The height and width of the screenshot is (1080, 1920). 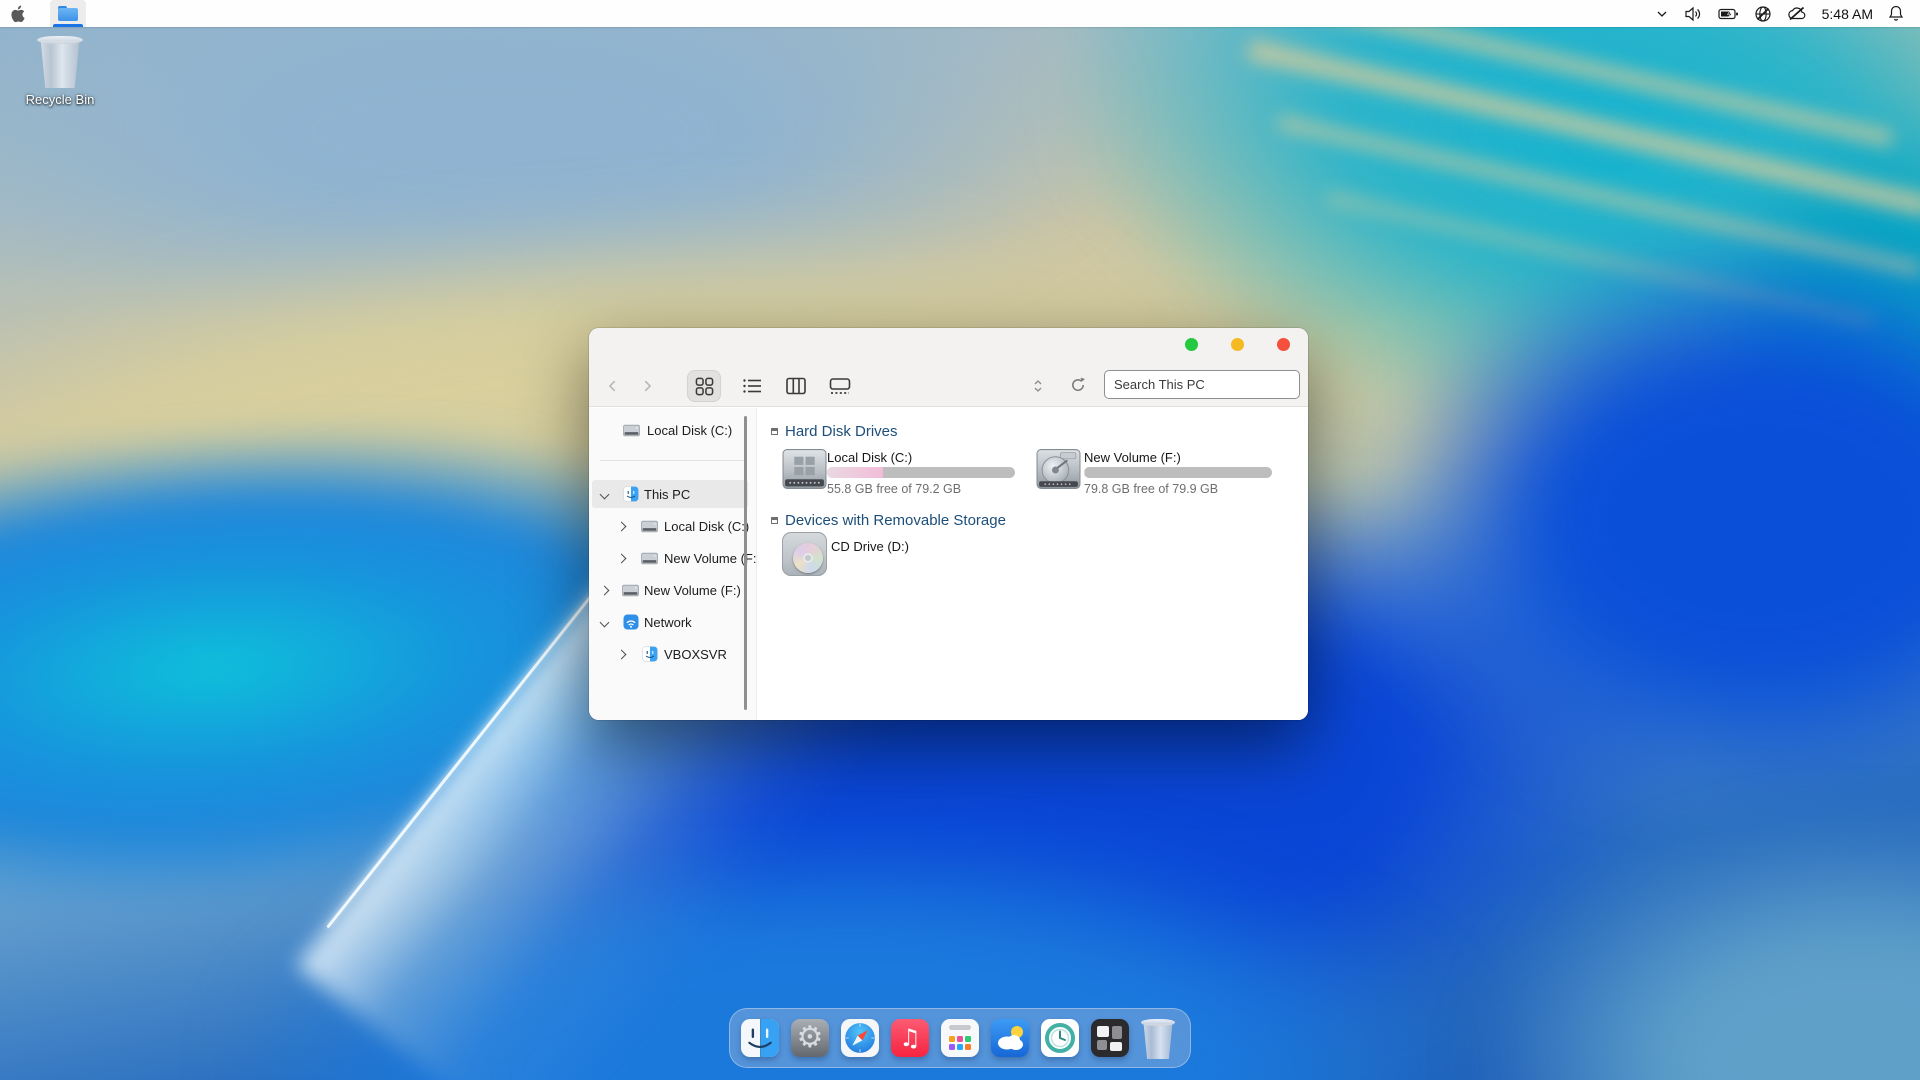 I want to click on chevron-left-icon, so click(x=612, y=386).